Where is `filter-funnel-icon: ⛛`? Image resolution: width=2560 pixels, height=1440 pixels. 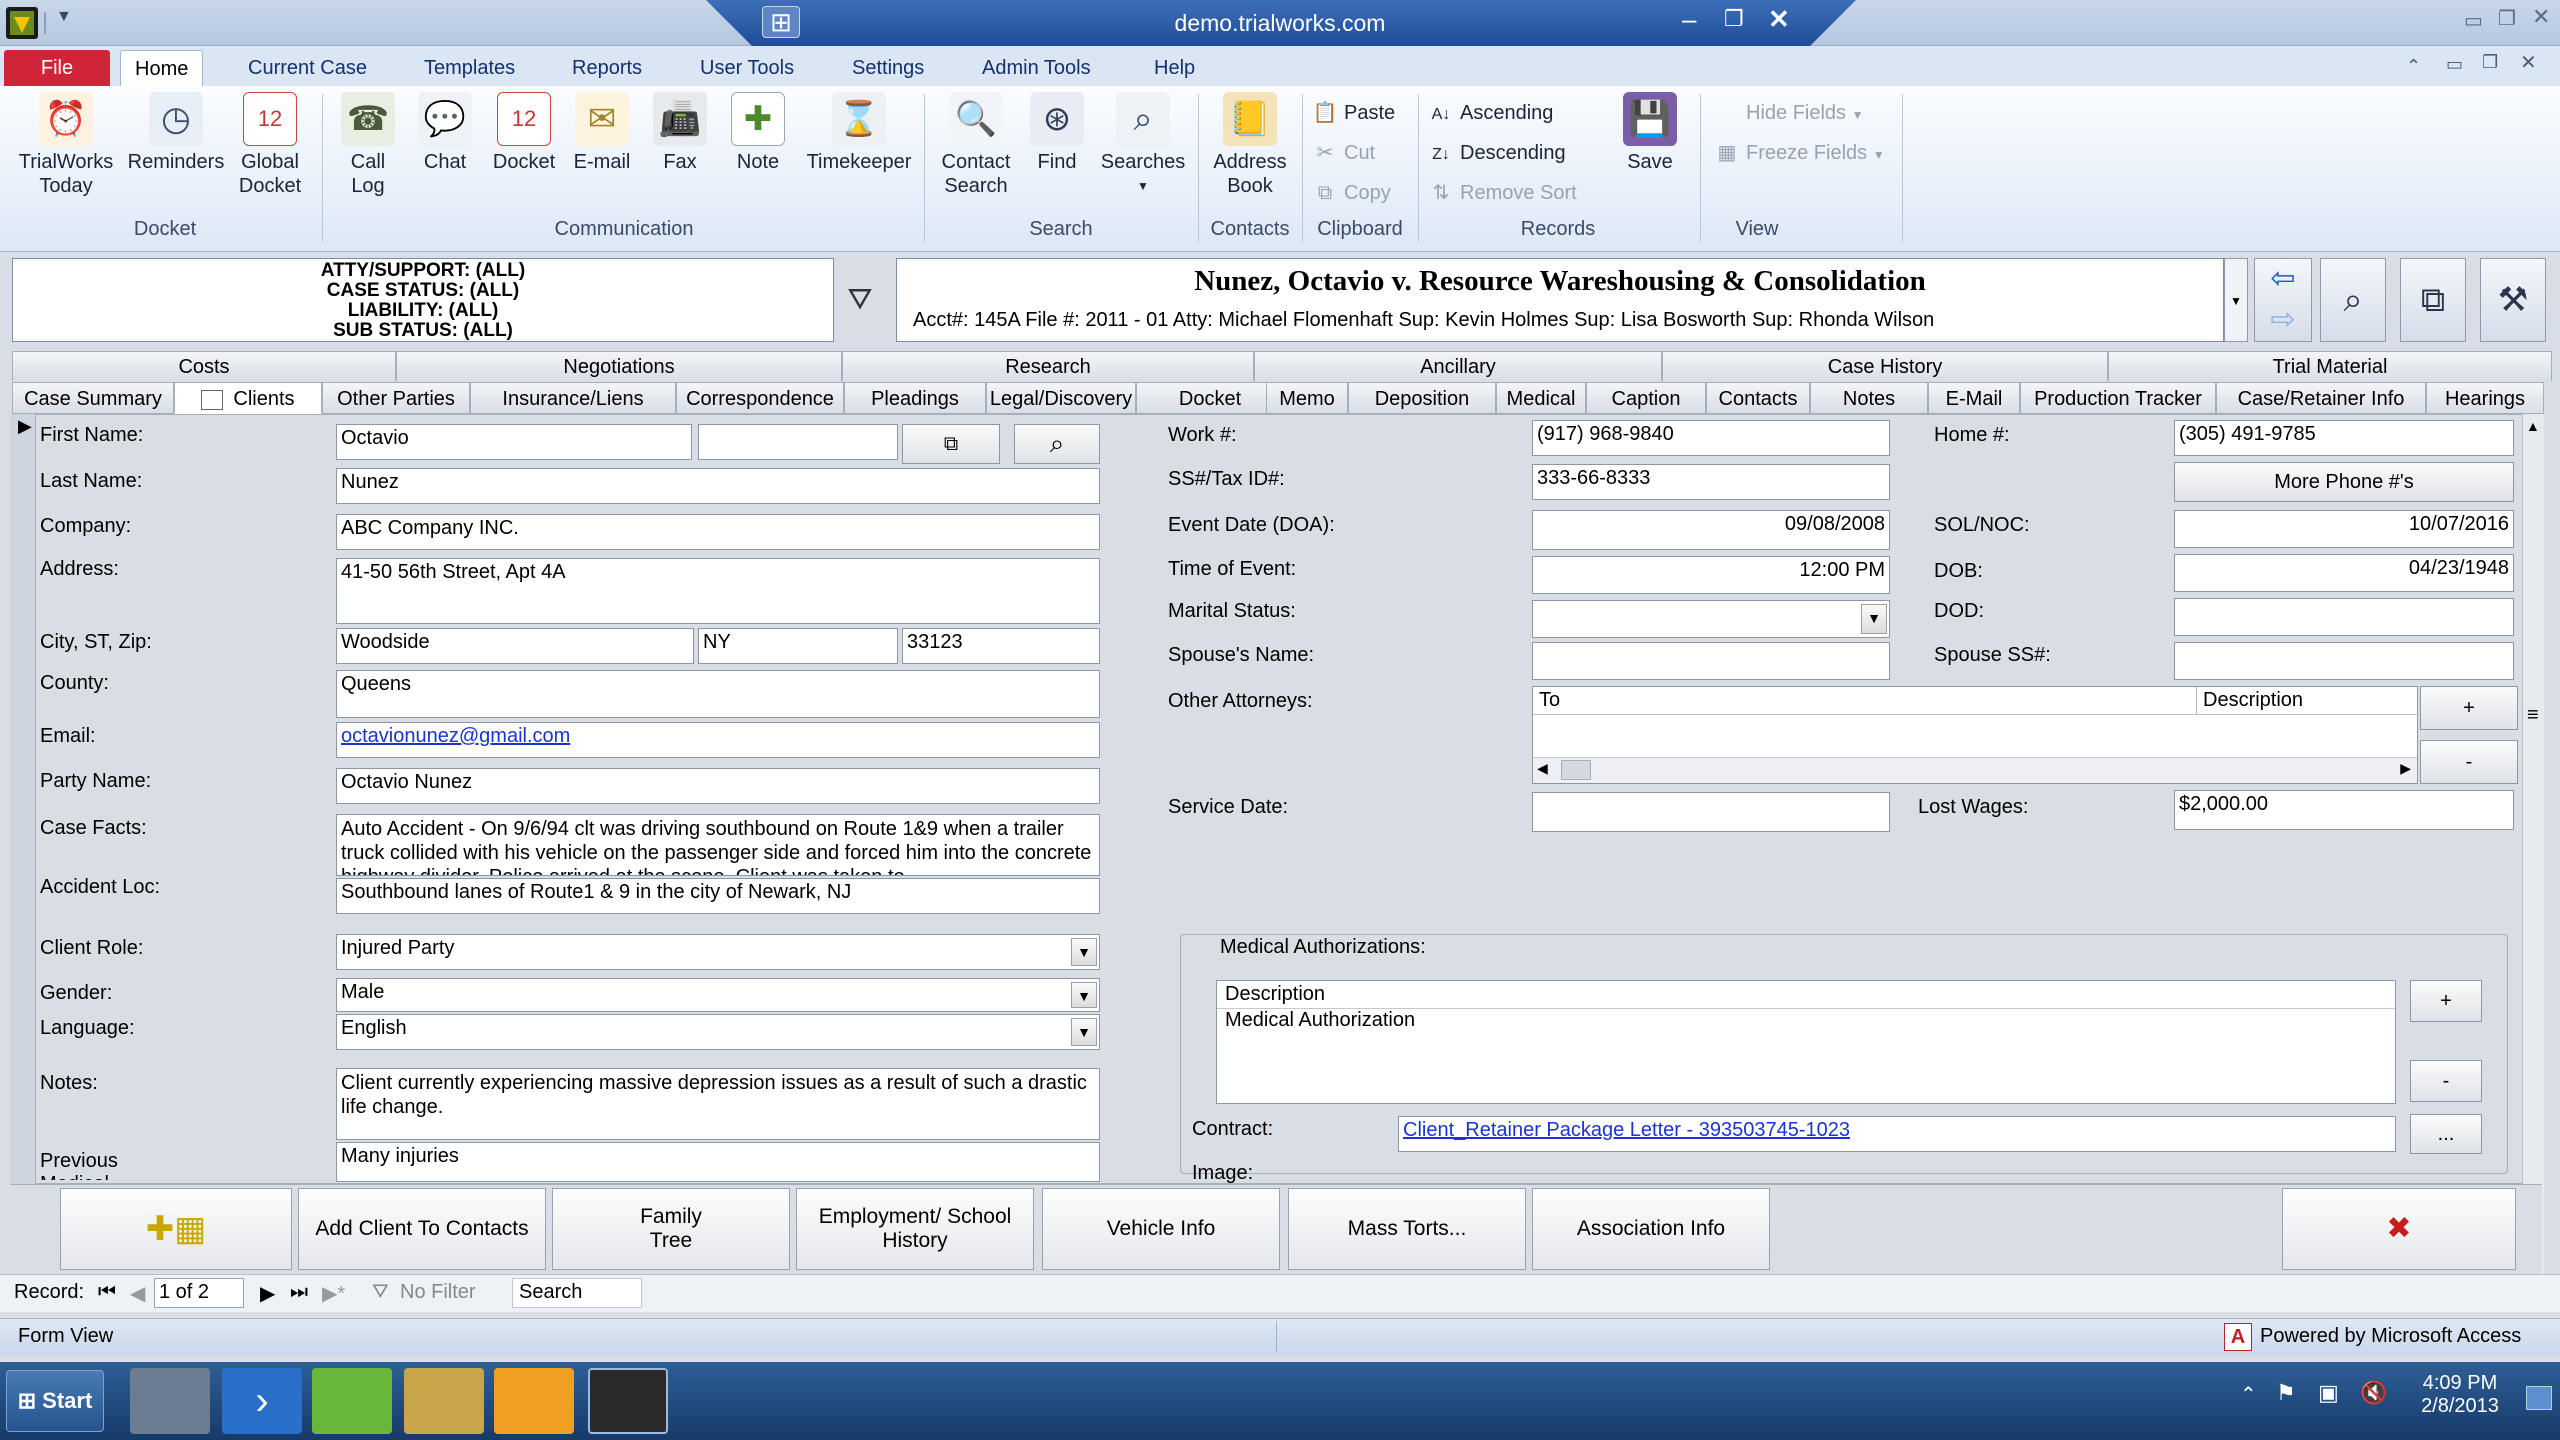 filter-funnel-icon: ⛛ is located at coordinates (860, 300).